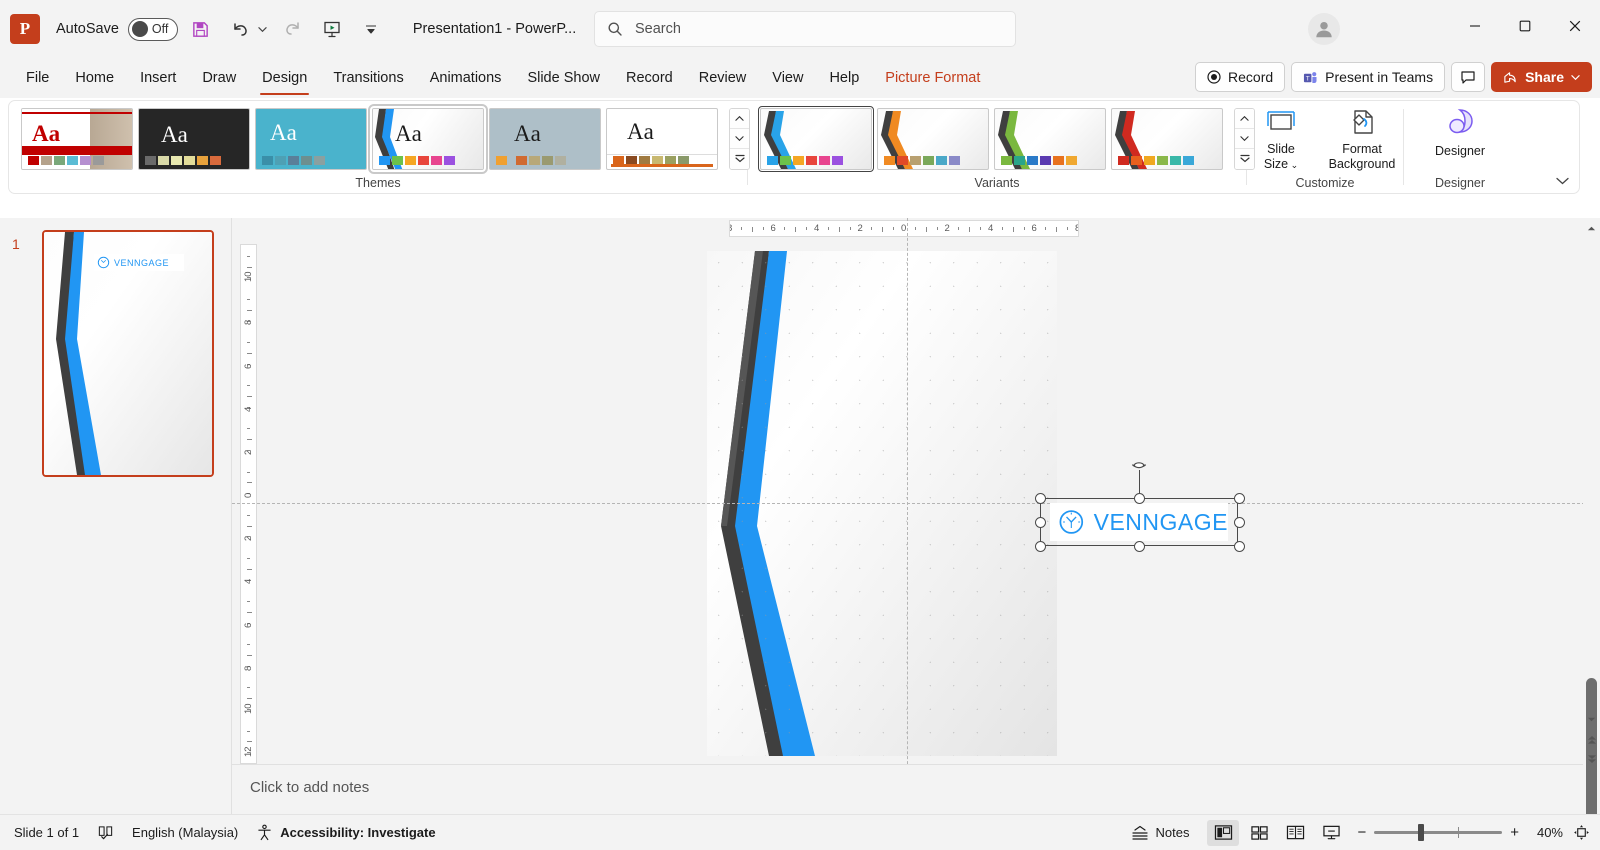 The width and height of the screenshot is (1600, 850). I want to click on slide-sorter-button, so click(1259, 833).